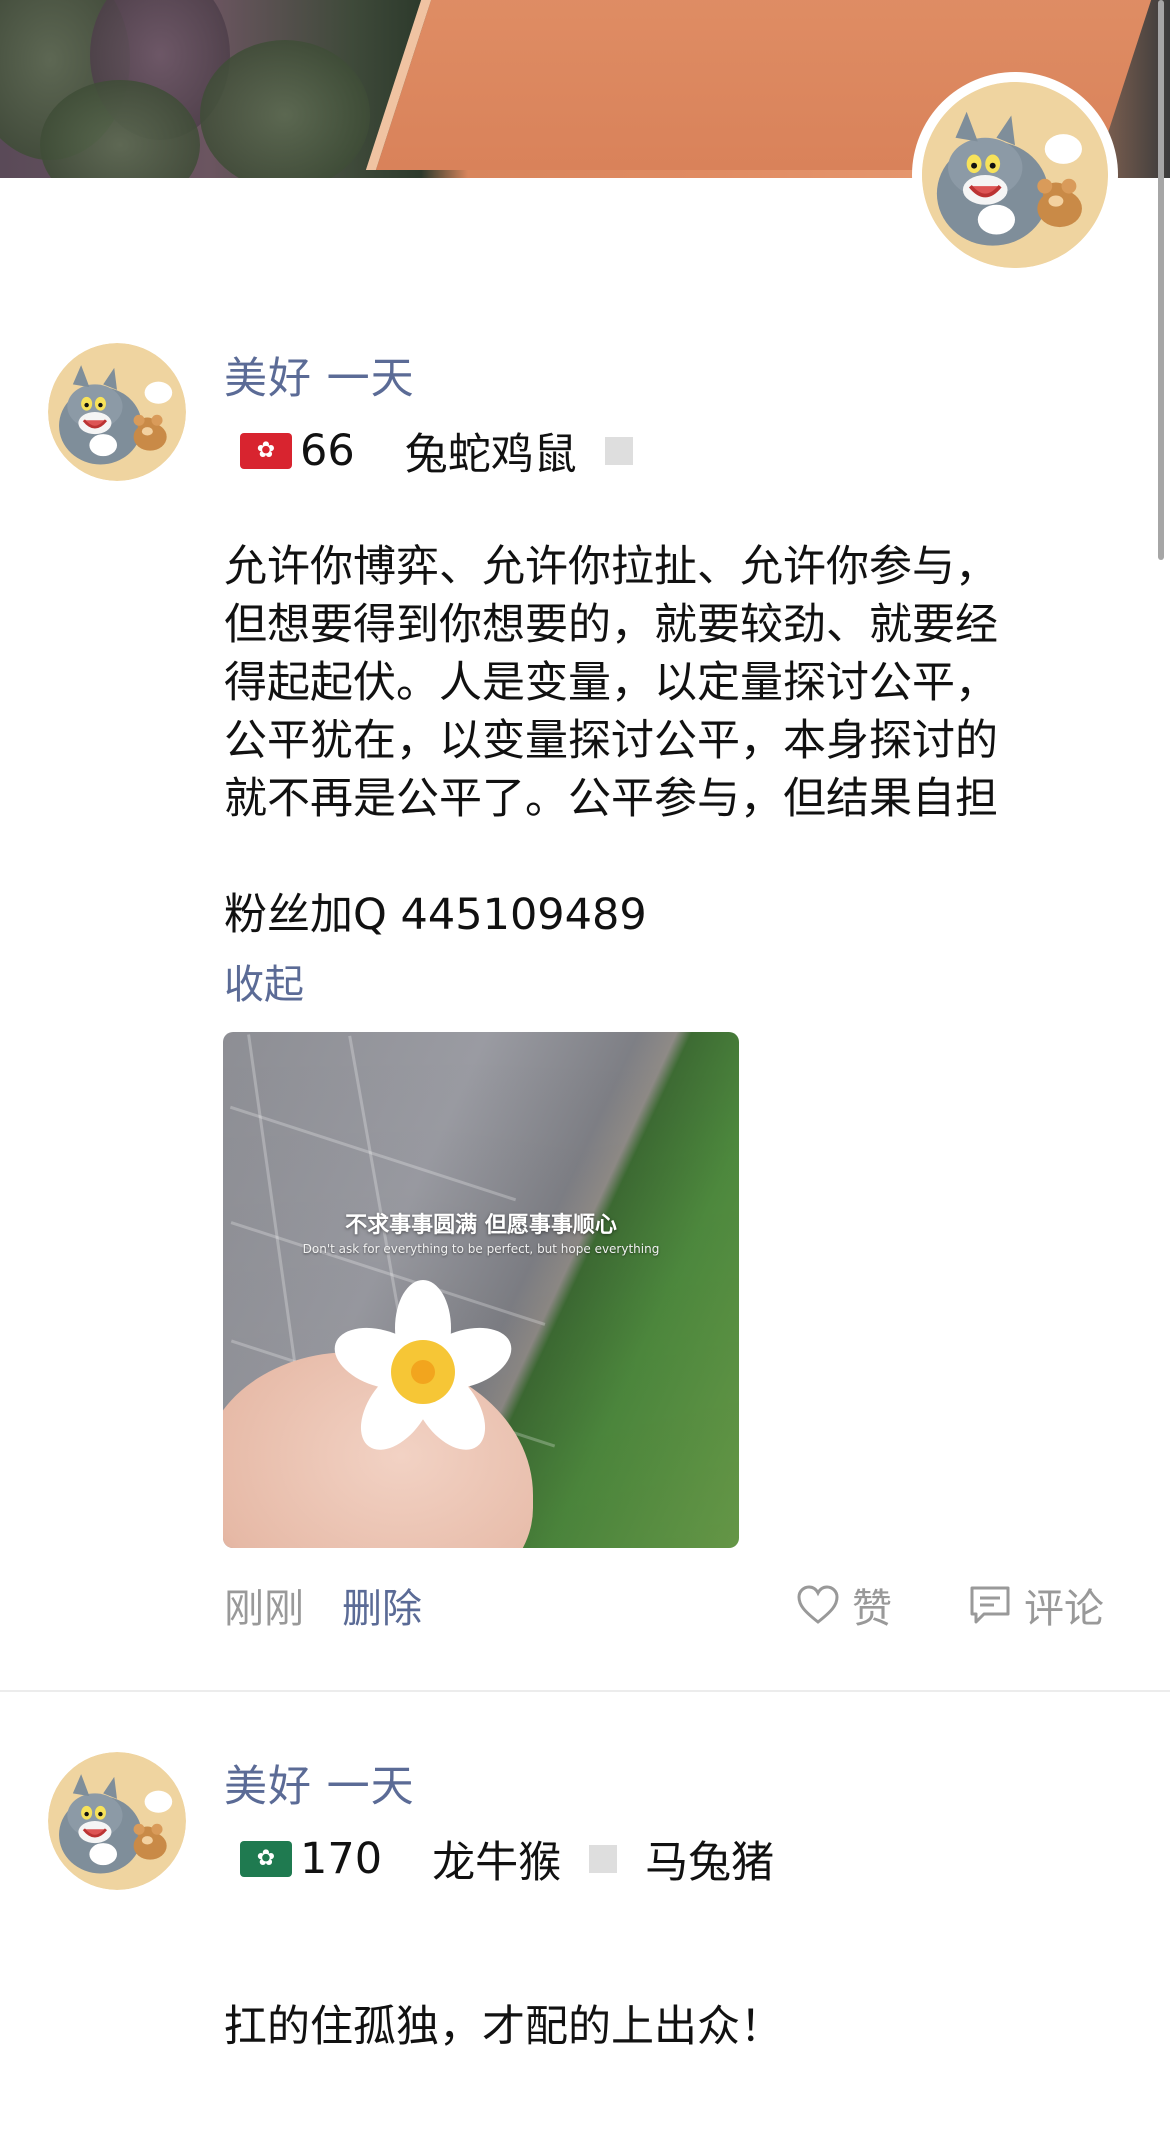  Describe the element at coordinates (264, 1609) in the screenshot. I see `post-time: 刚刚` at that location.